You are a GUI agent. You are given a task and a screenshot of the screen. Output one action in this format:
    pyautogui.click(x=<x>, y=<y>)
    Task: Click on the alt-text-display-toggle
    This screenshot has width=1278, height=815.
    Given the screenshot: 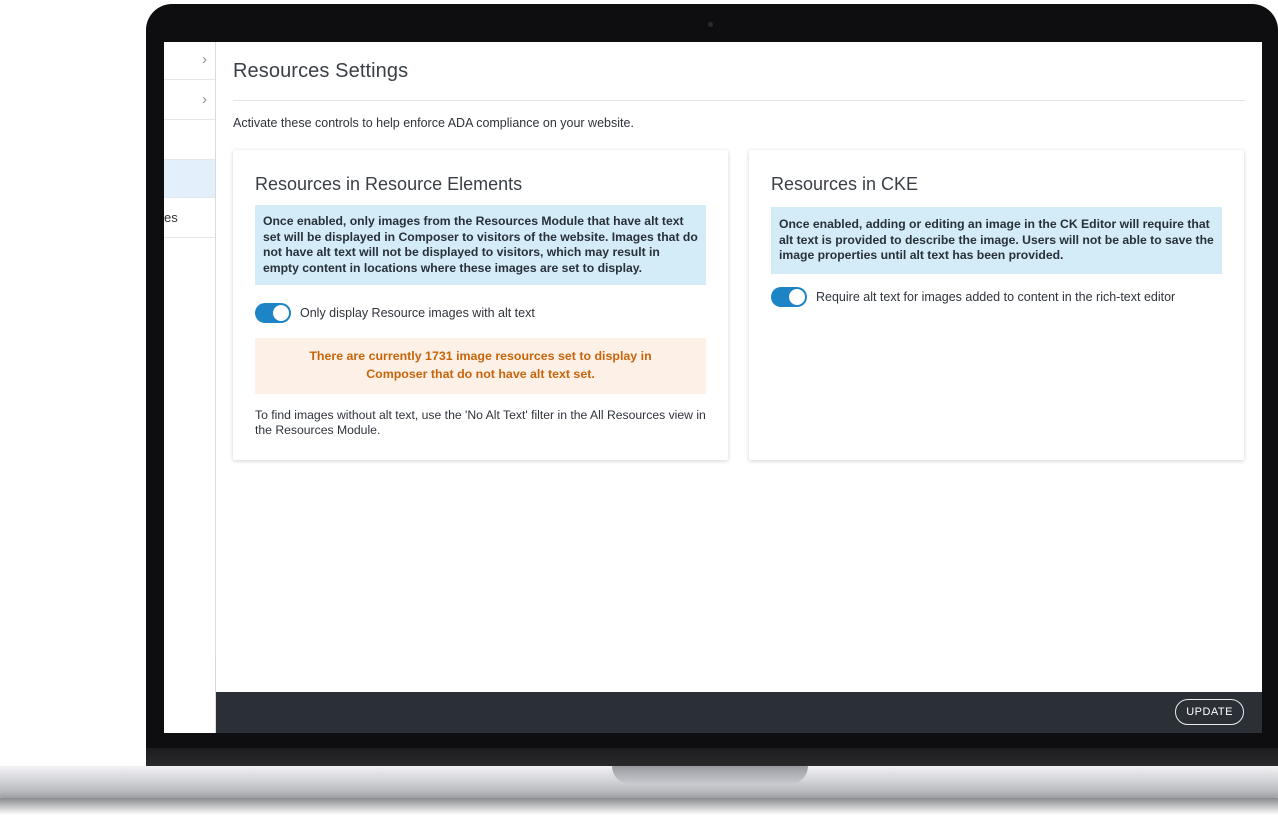 What is the action you would take?
    pyautogui.click(x=273, y=313)
    